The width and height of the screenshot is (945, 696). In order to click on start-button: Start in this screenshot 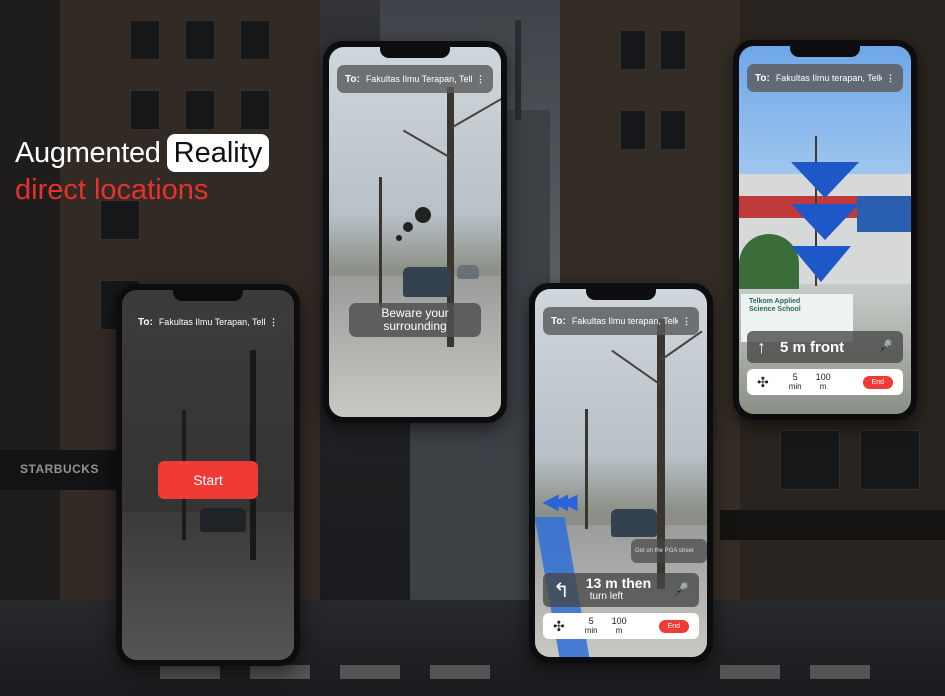, I will do `click(208, 480)`.